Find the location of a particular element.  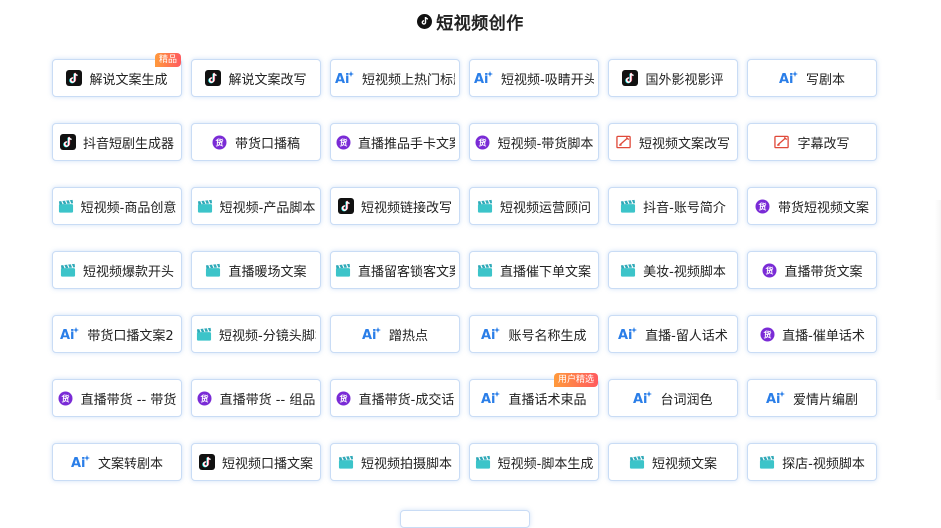

tool-card: 探店-视频脚本 is located at coordinates (812, 462).